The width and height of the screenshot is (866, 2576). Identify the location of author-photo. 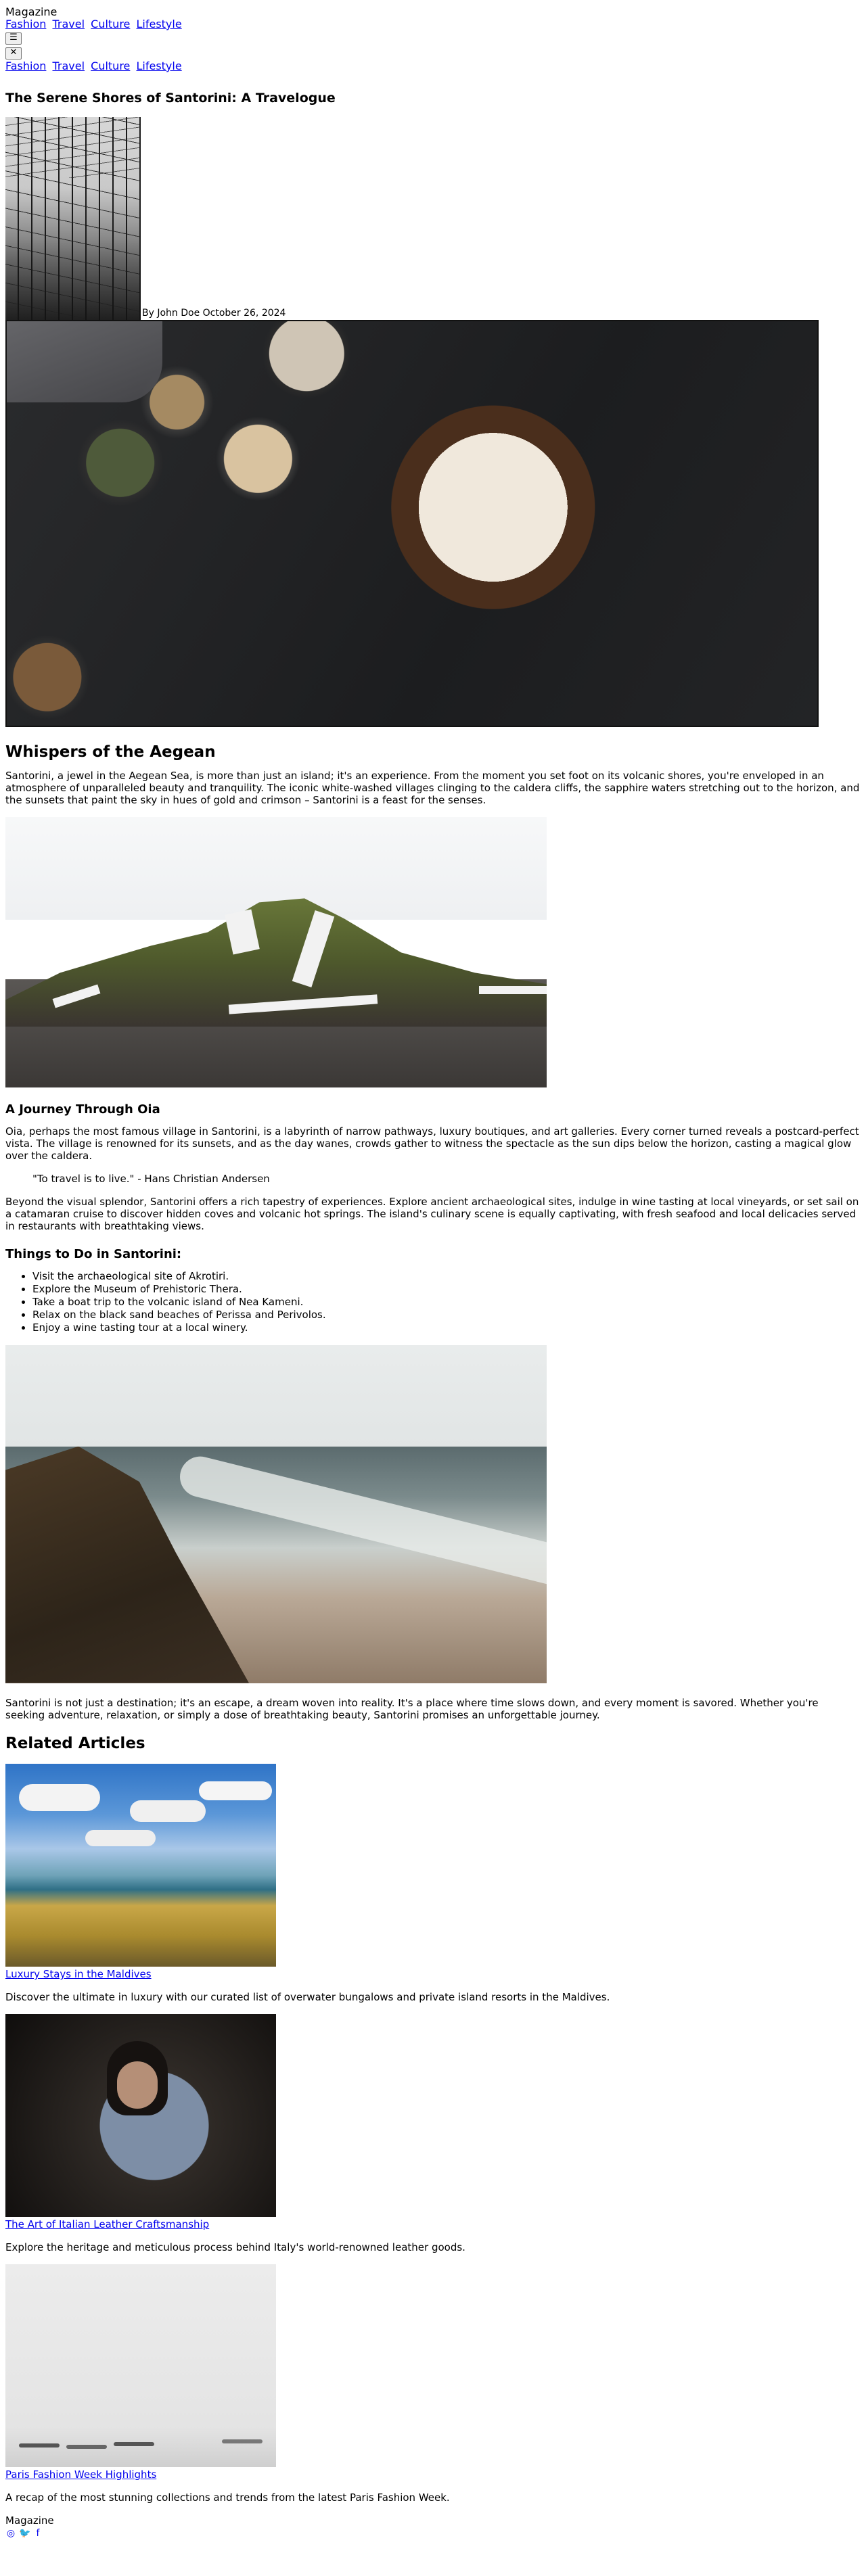
(73, 218).